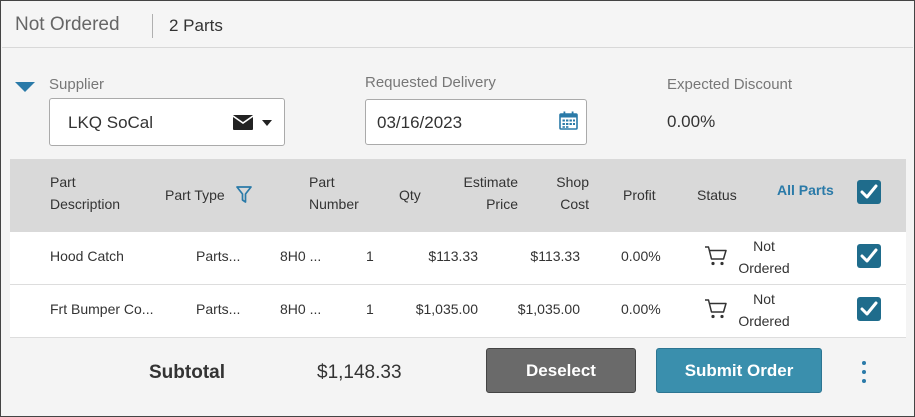 This screenshot has height=417, width=915. I want to click on col-part-description-line2: Description, so click(85, 204).